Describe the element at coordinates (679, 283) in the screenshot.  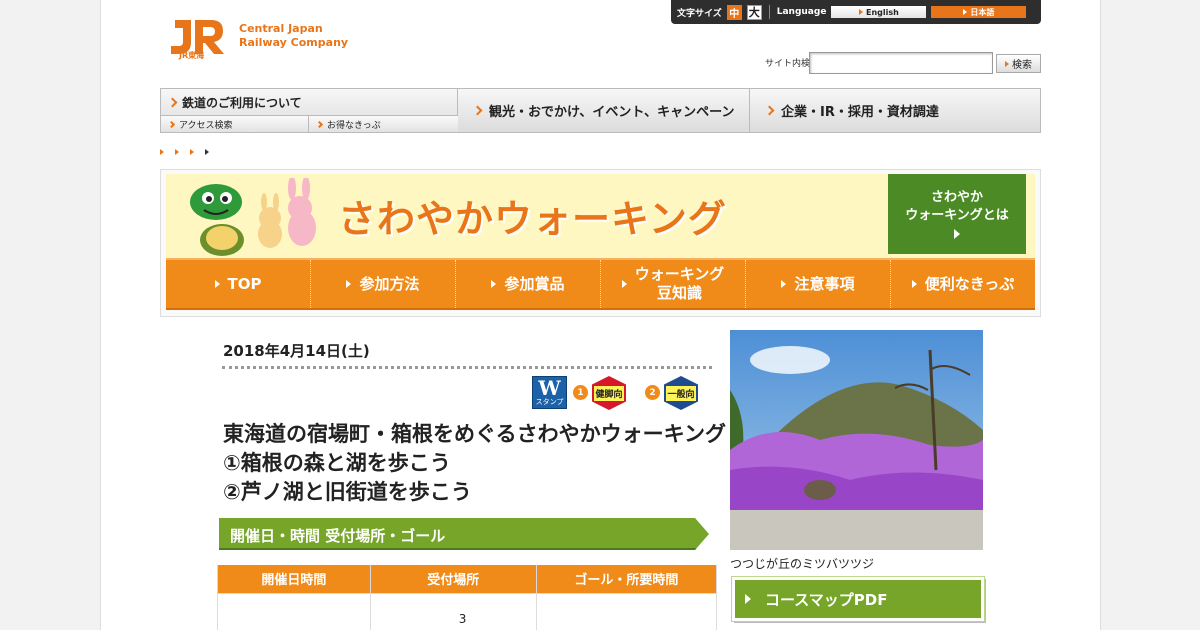
I see `walking-nav-label: ウォーキング 豆知識` at that location.